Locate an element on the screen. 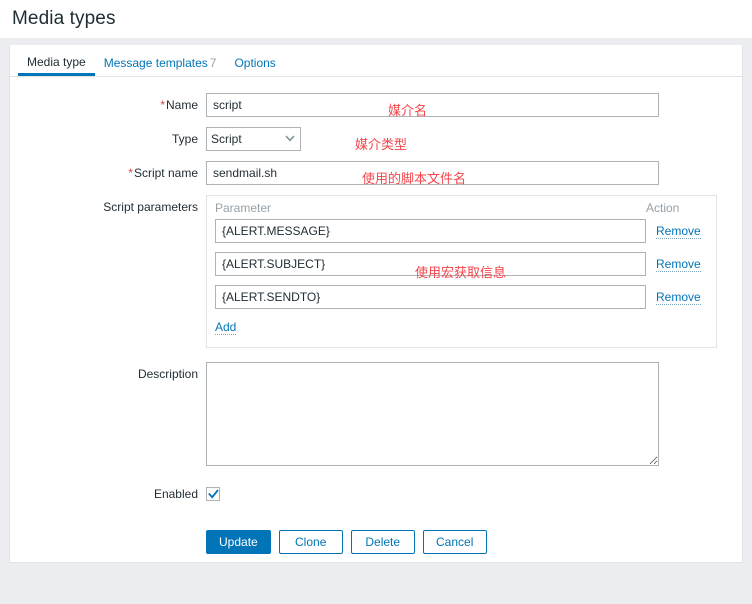 The image size is (752, 604). add-link: Add is located at coordinates (226, 328).